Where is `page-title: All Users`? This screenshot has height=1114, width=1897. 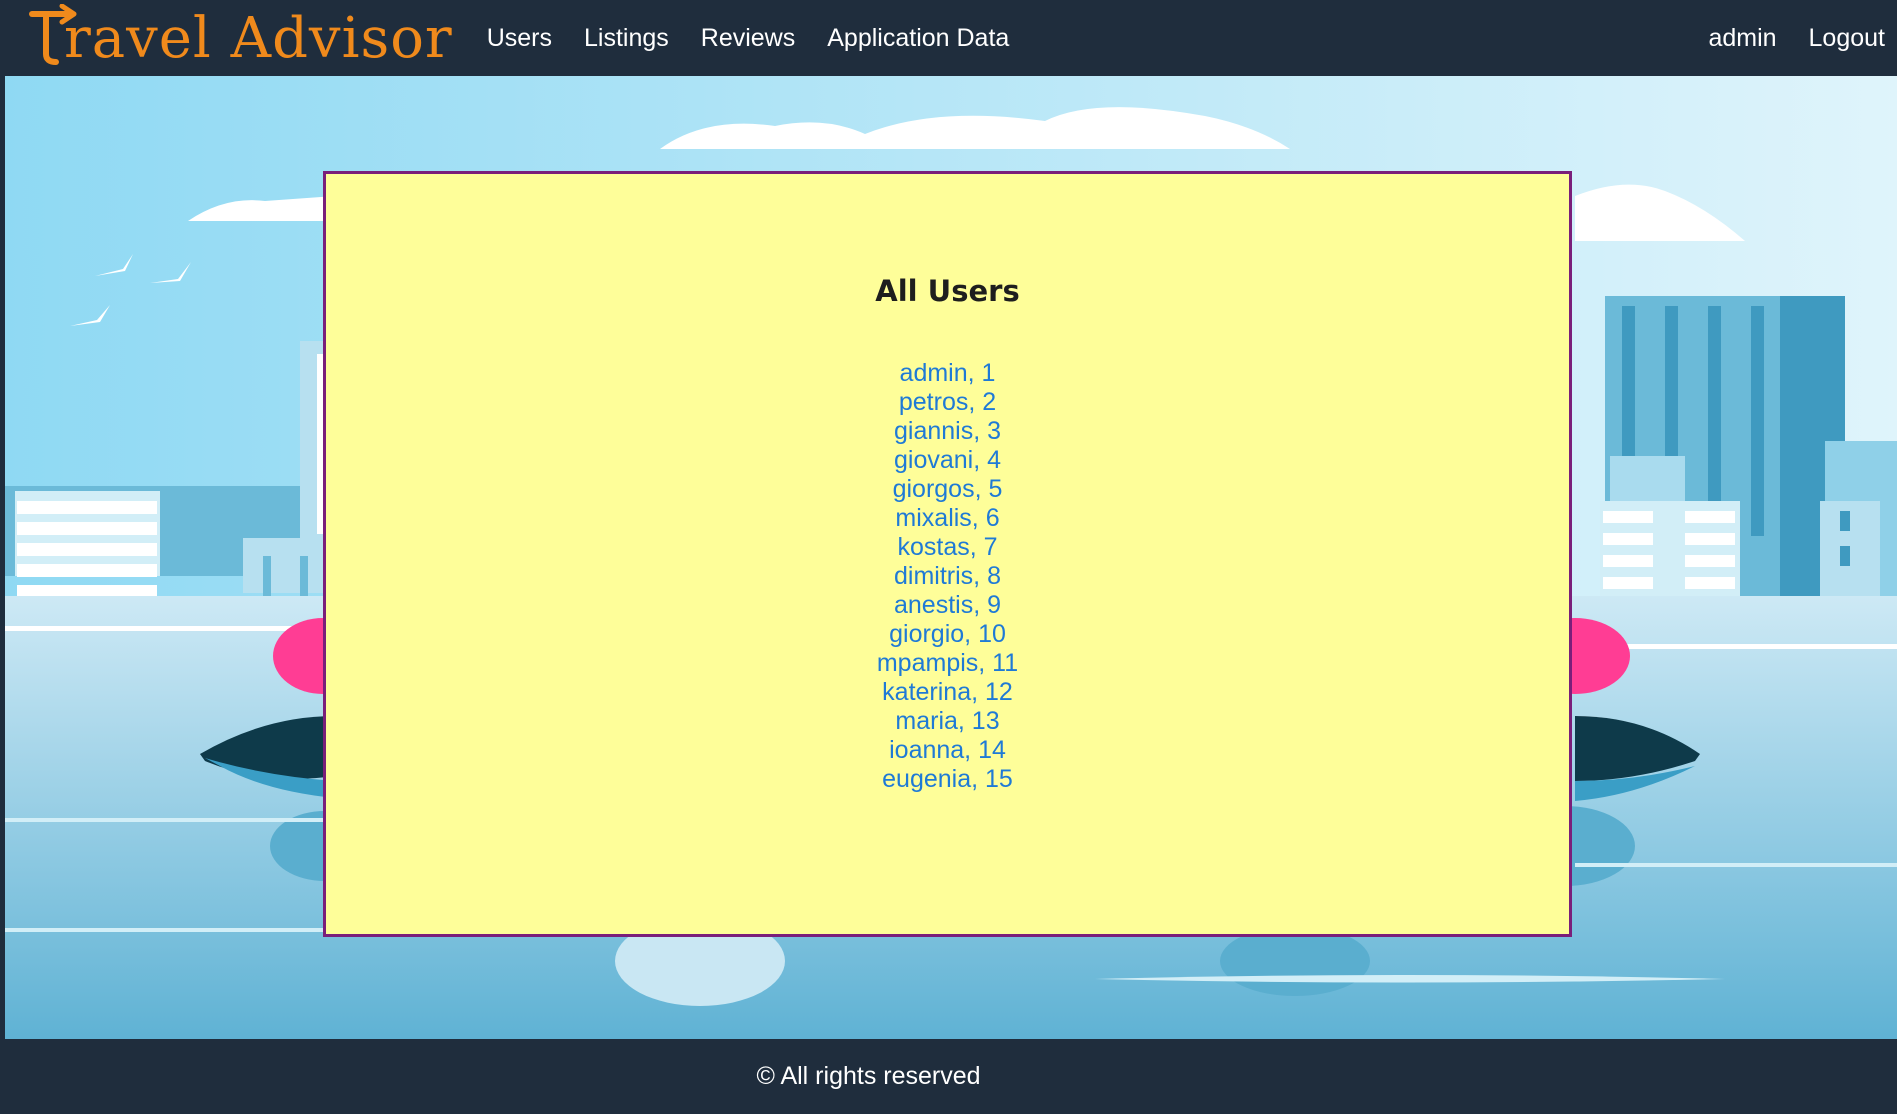
page-title: All Users is located at coordinates (947, 291).